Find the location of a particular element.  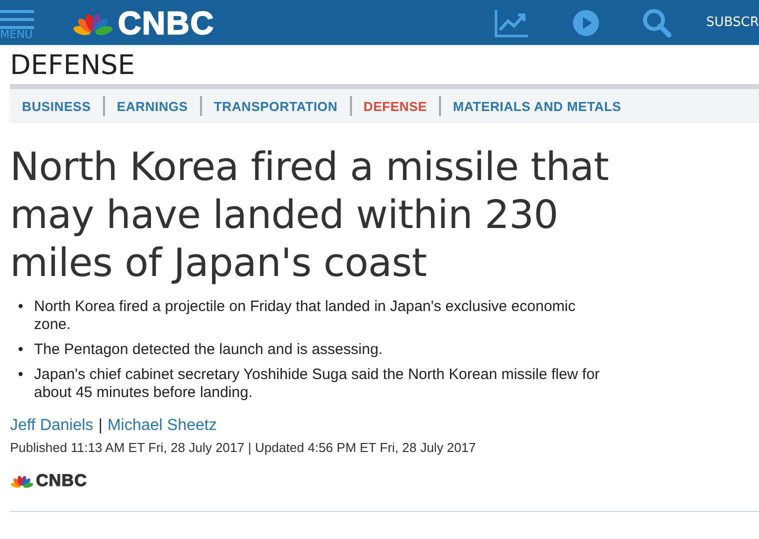

play-icon is located at coordinates (586, 22).